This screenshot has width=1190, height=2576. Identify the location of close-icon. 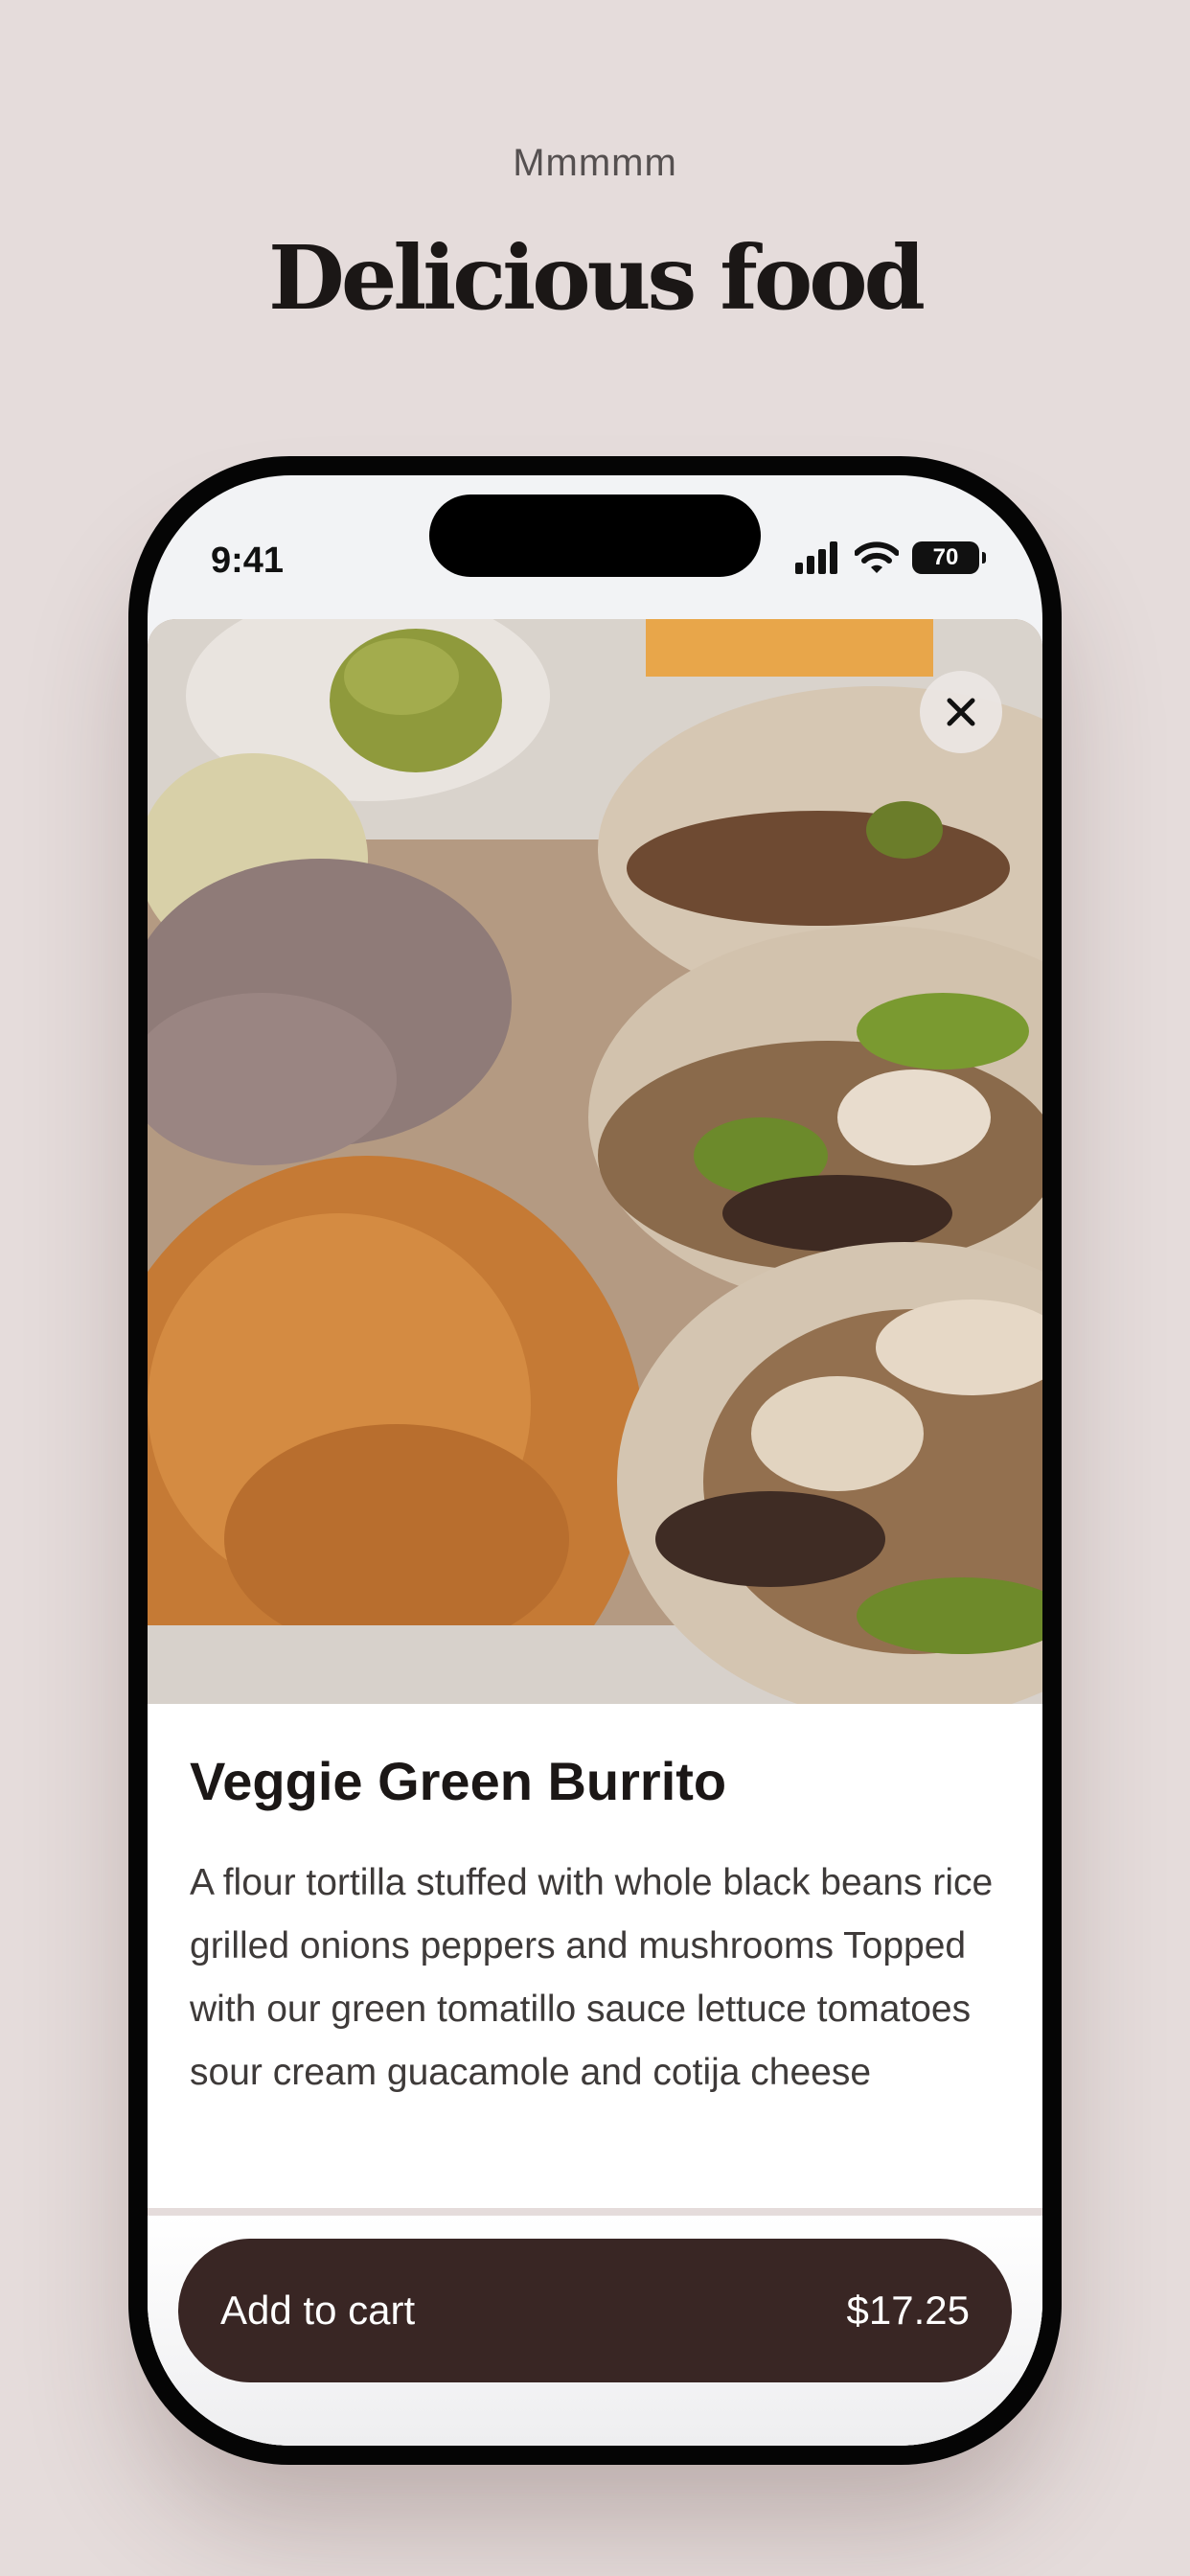
(961, 712).